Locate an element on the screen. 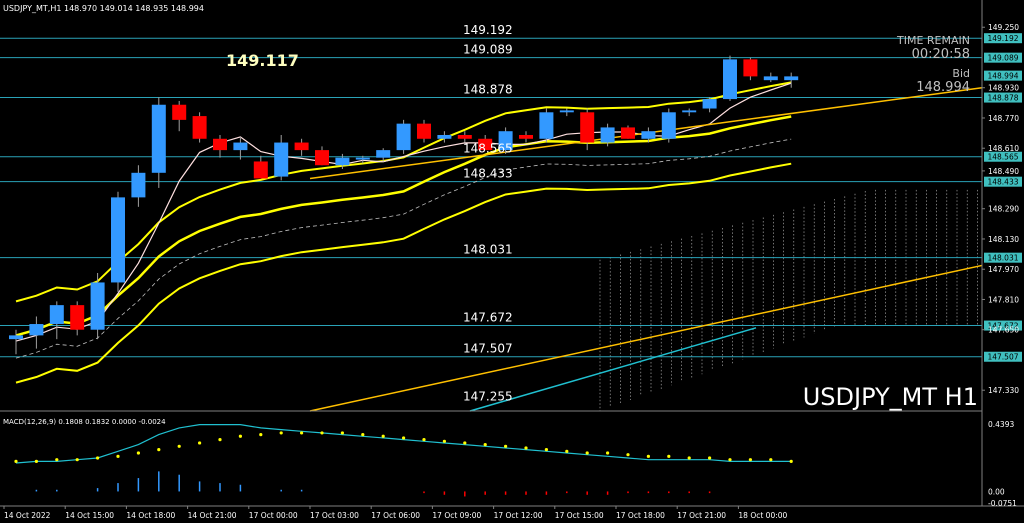 The height and width of the screenshot is (523, 1024). price-tick-label: 148.031 is located at coordinates (1002, 258).